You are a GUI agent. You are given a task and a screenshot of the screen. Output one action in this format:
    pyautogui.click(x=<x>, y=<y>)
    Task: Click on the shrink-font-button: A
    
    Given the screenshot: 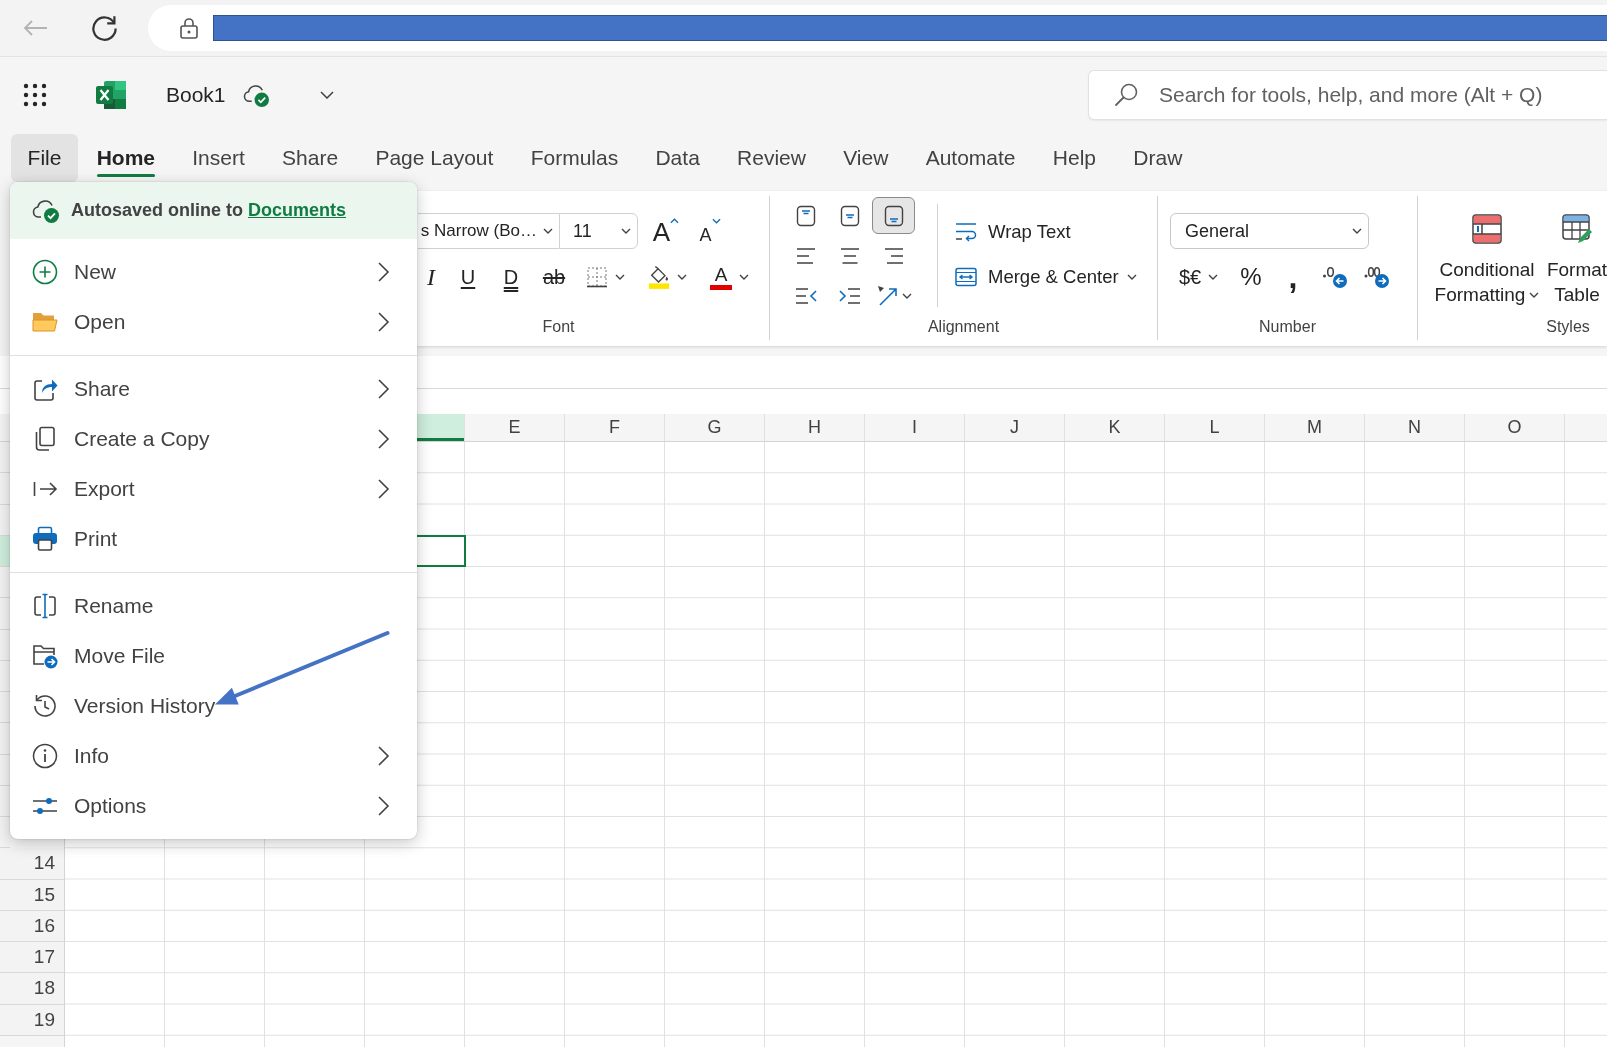 What is the action you would take?
    pyautogui.click(x=710, y=231)
    